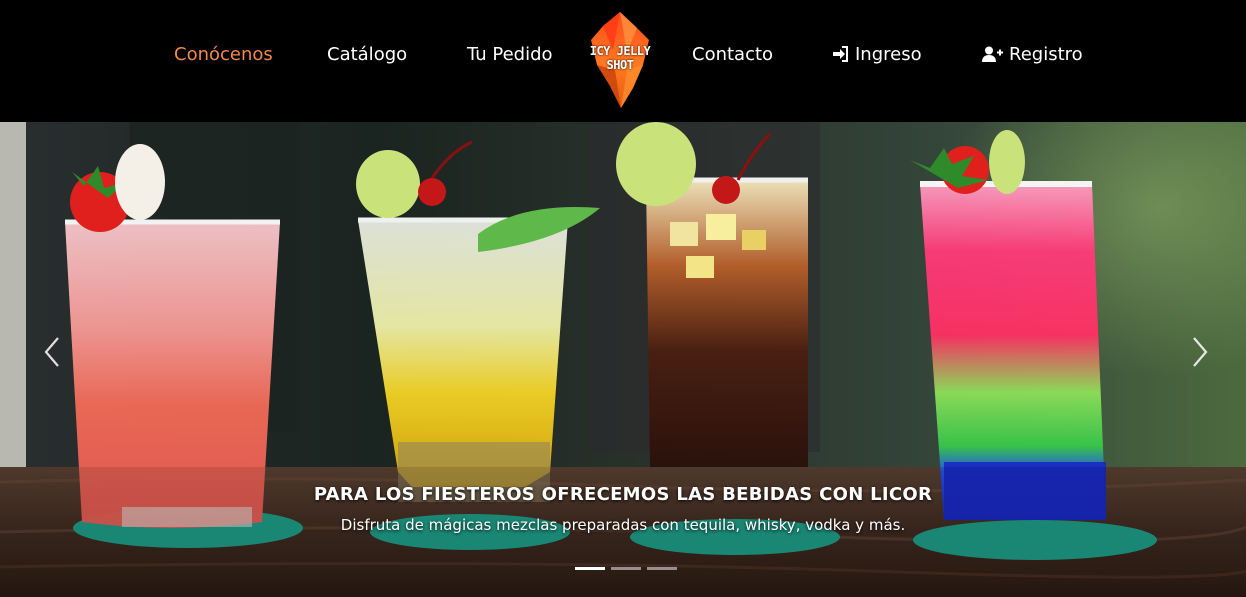 This screenshot has width=1246, height=597. I want to click on sign-in-icon, so click(840, 54).